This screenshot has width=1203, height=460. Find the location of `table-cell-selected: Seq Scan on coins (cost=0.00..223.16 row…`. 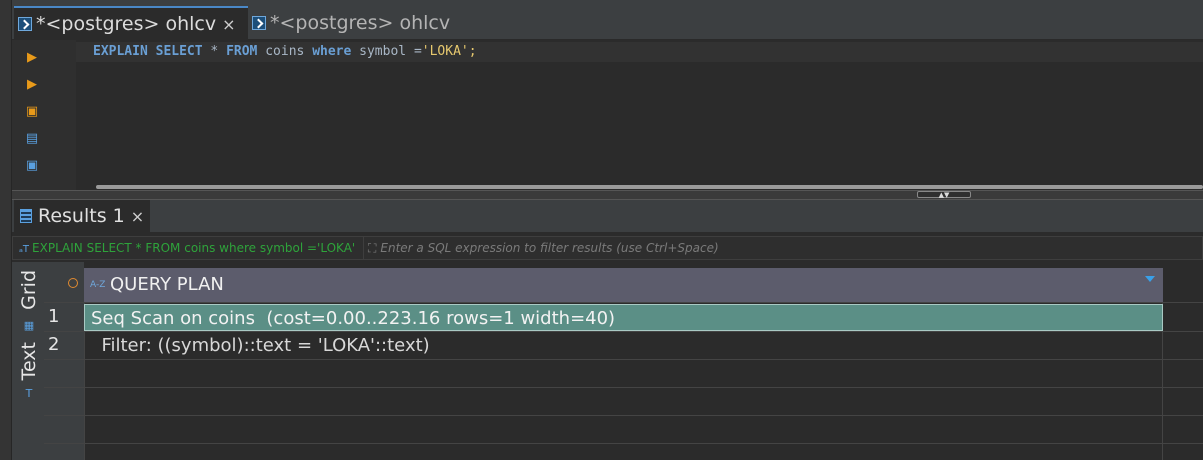

table-cell-selected: Seq Scan on coins (cost=0.00..223.16 row… is located at coordinates (623, 317).